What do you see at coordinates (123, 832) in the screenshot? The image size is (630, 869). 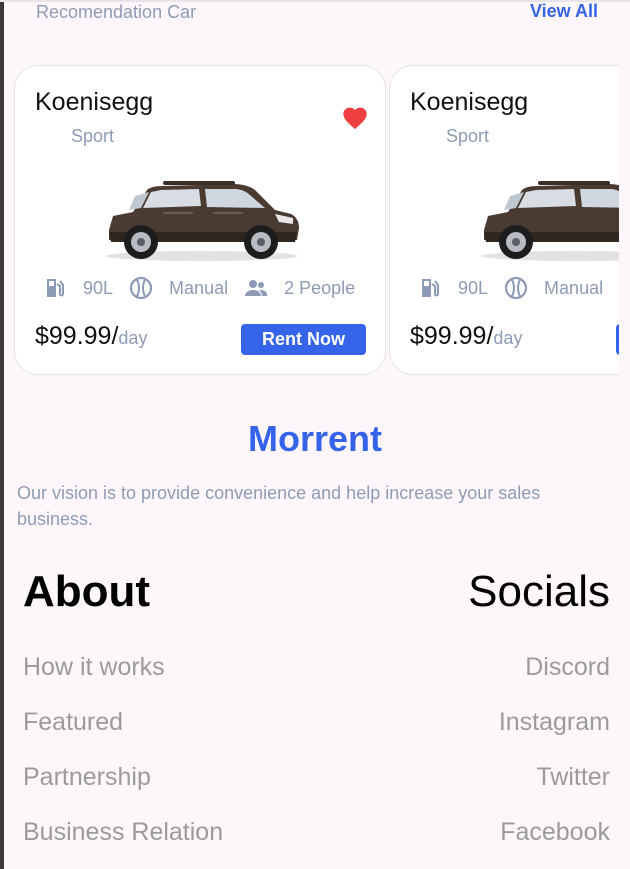 I see `footer-link-business-relation: Business Relation` at bounding box center [123, 832].